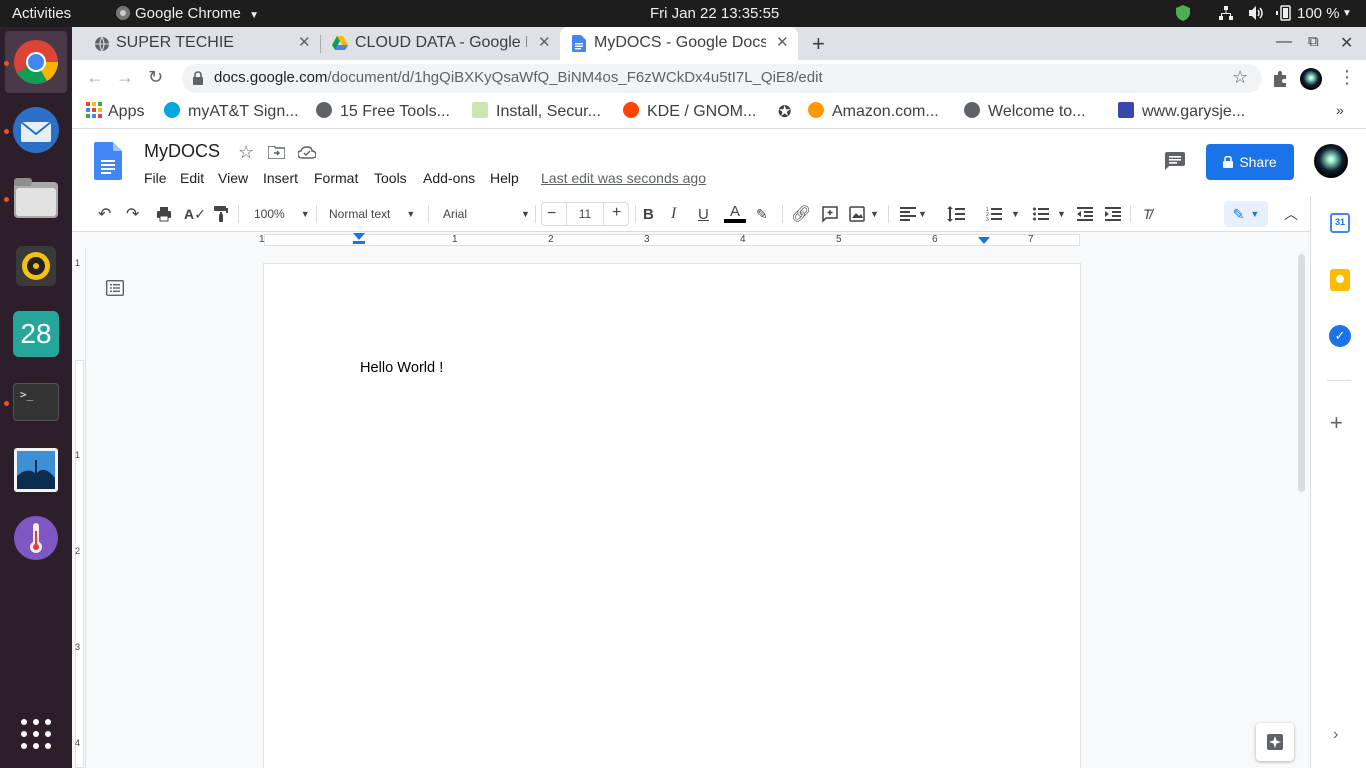  I want to click on dock-files, so click(36, 198).